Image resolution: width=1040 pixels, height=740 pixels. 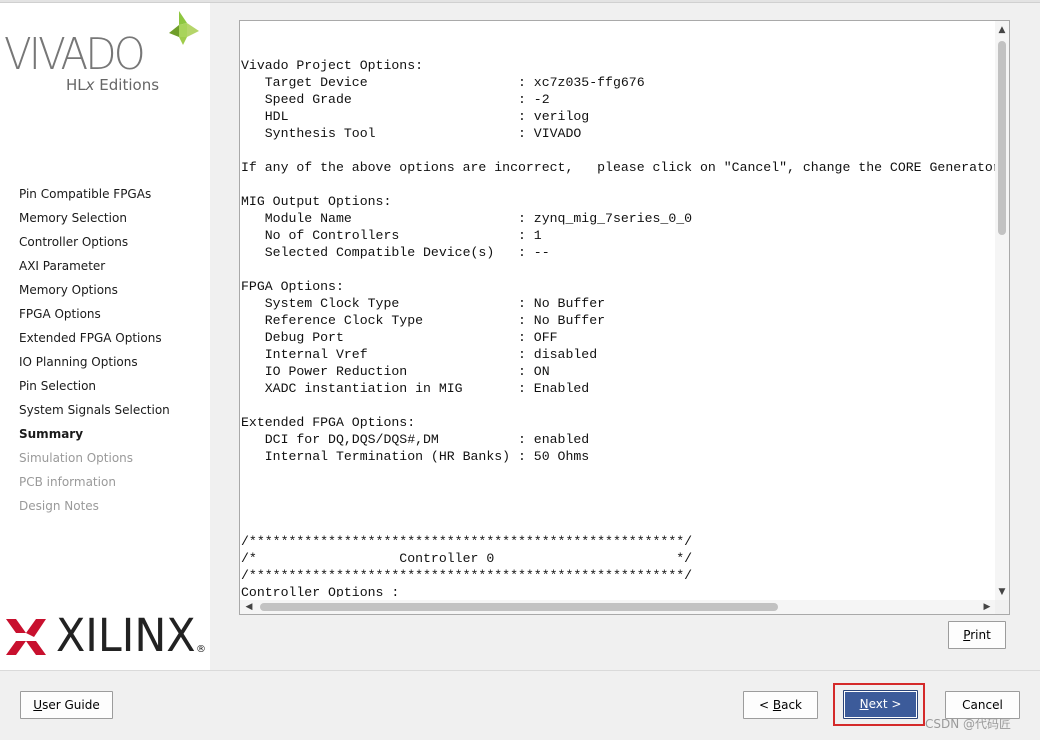 I want to click on vivado-leaf-icon, so click(x=184, y=28).